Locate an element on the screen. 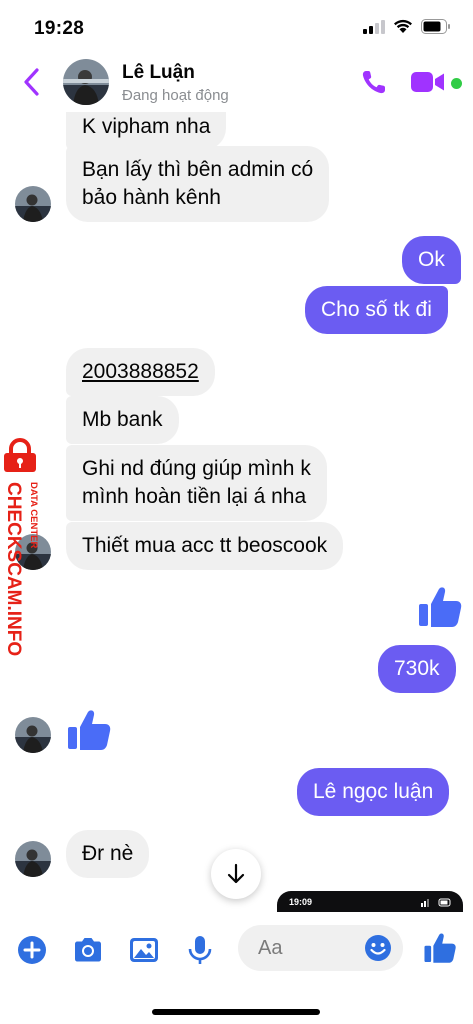 This screenshot has height=1024, width=473. contact-name: Lê Luận is located at coordinates (158, 73).